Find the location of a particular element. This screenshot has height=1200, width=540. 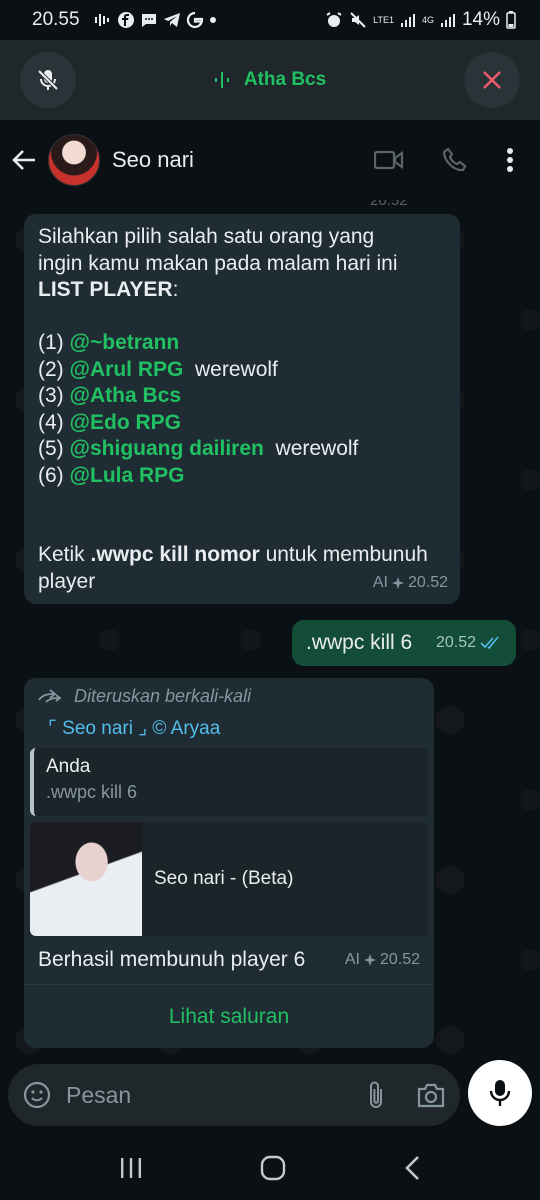

preview-title: Seo nari - (Beta) is located at coordinates (224, 878).